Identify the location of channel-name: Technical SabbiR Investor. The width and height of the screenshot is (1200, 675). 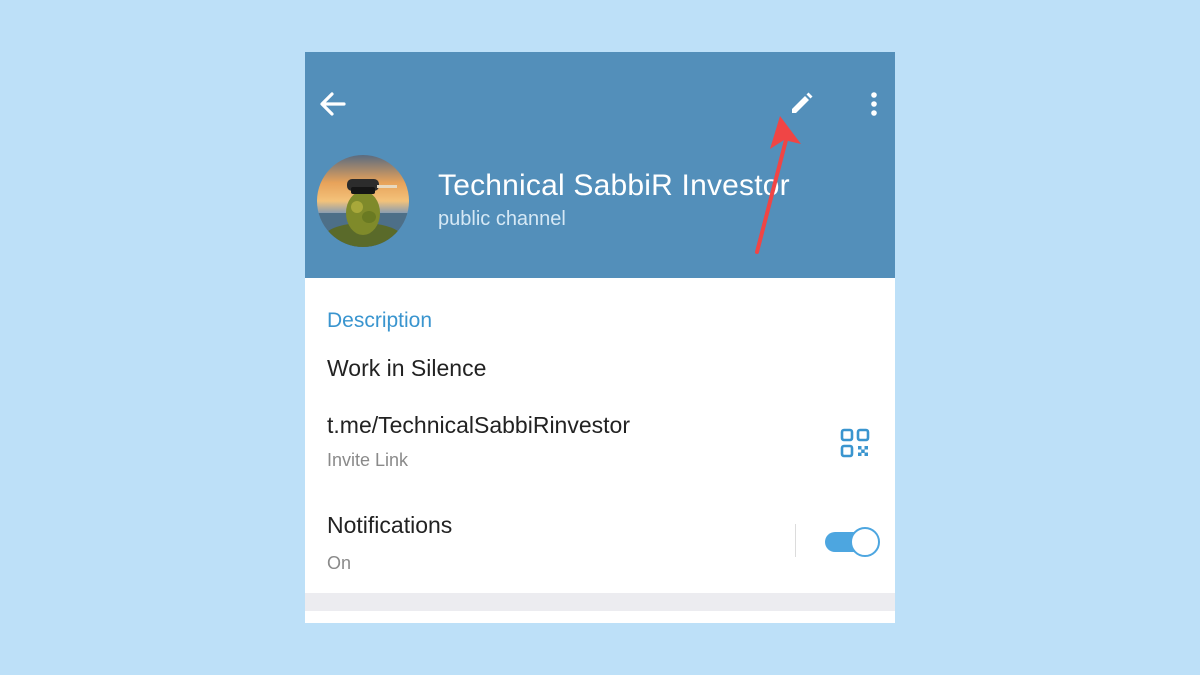
(614, 185).